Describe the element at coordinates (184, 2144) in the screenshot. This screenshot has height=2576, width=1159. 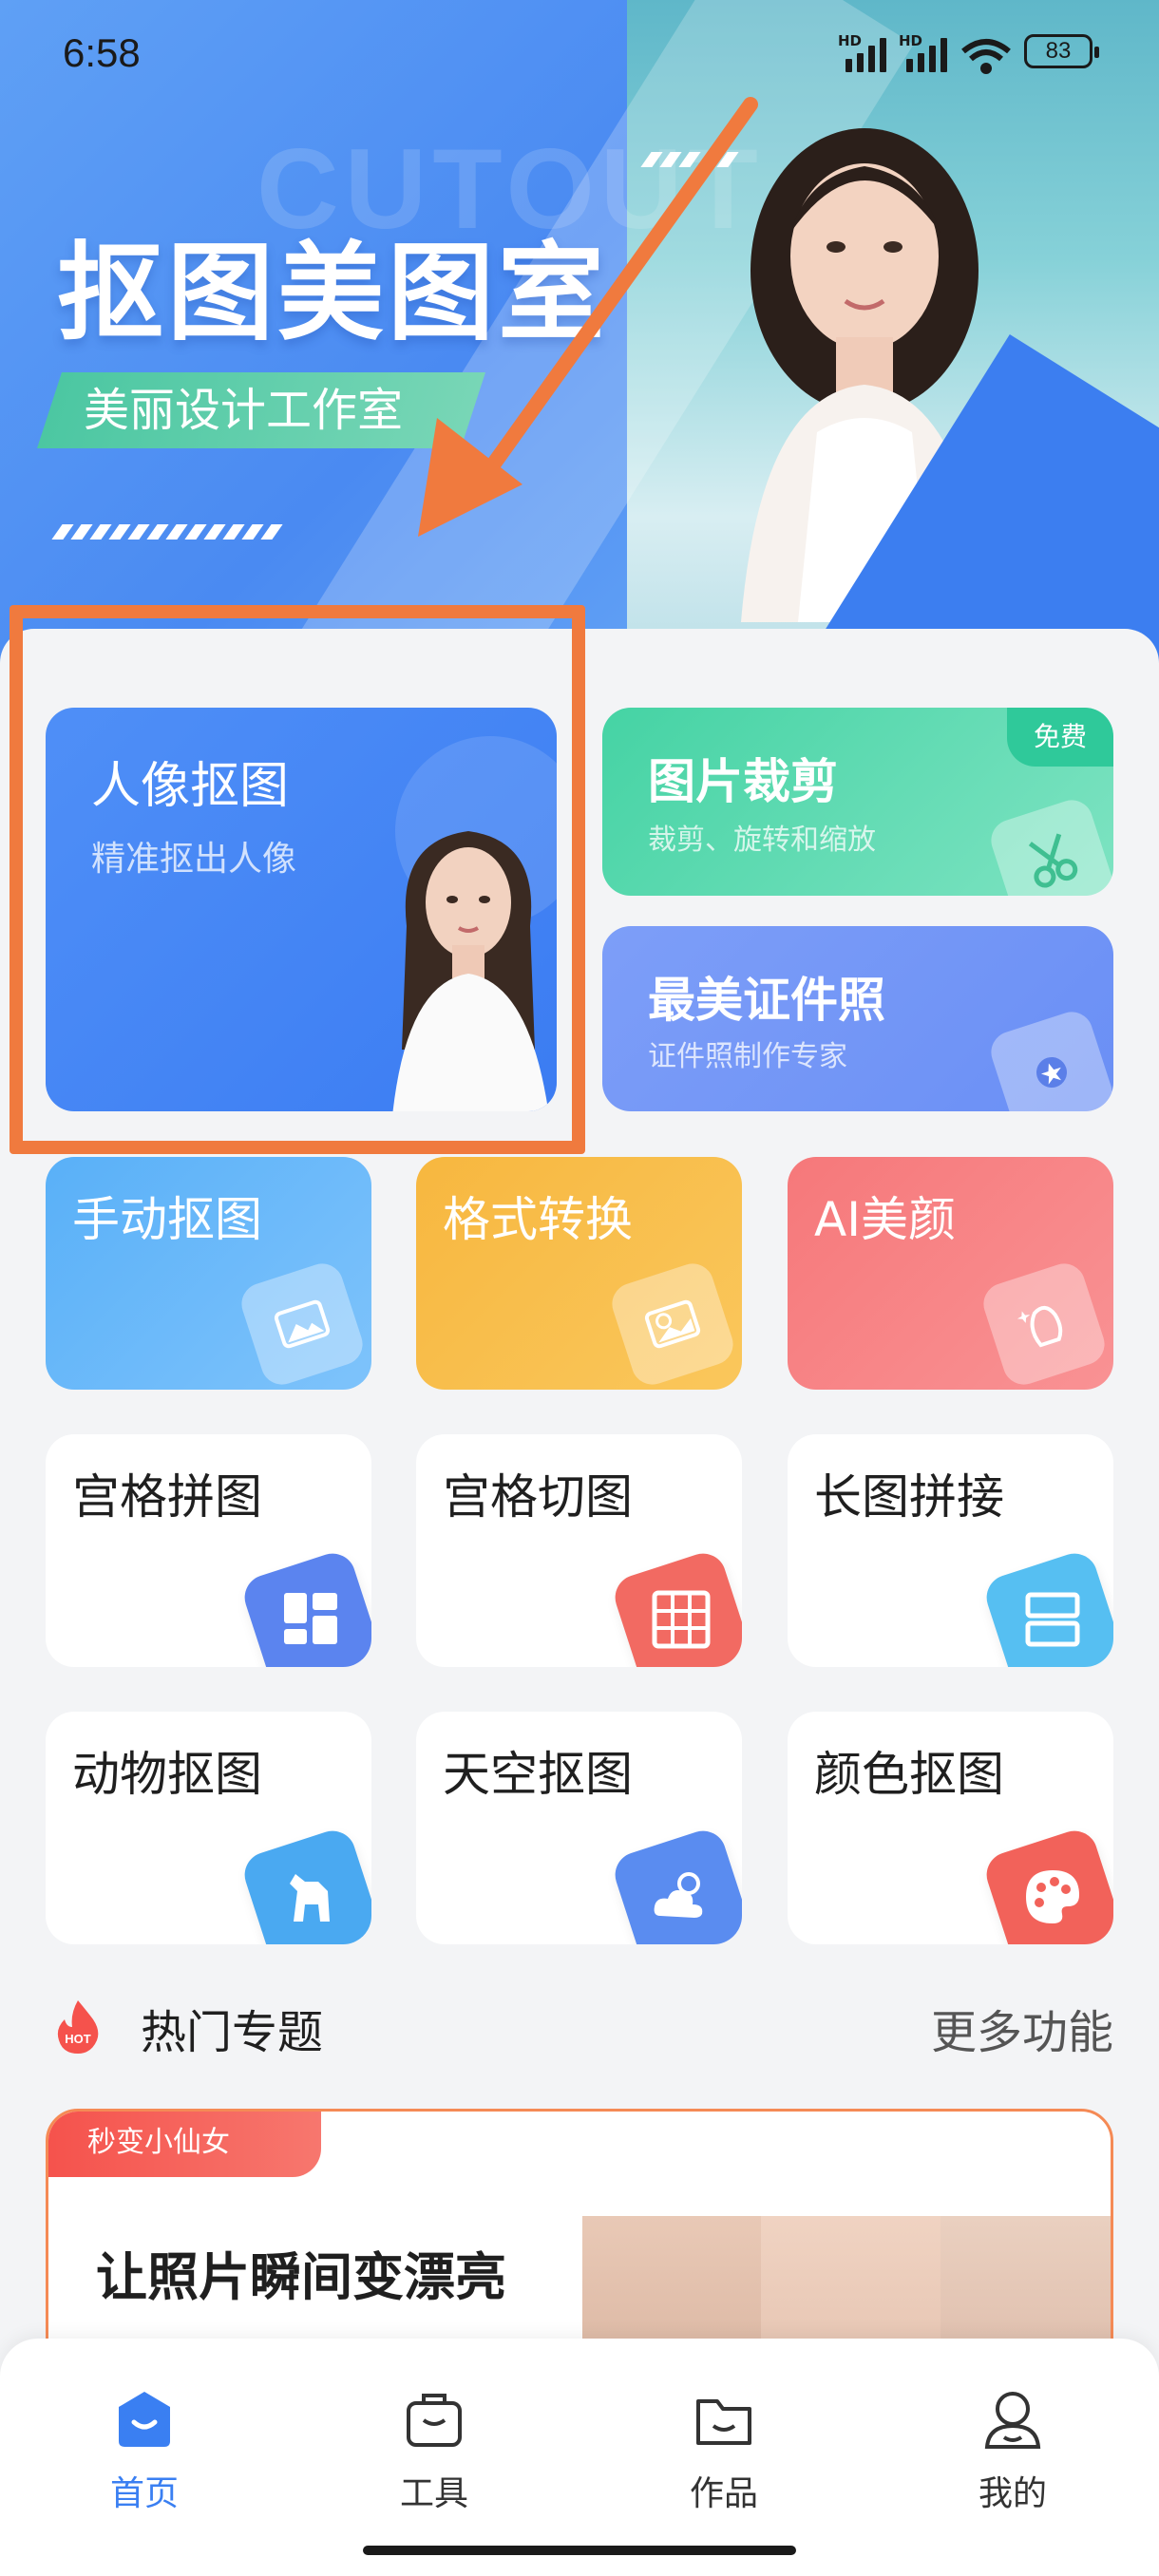
I see `promo-tag: 秒变小仙女` at that location.